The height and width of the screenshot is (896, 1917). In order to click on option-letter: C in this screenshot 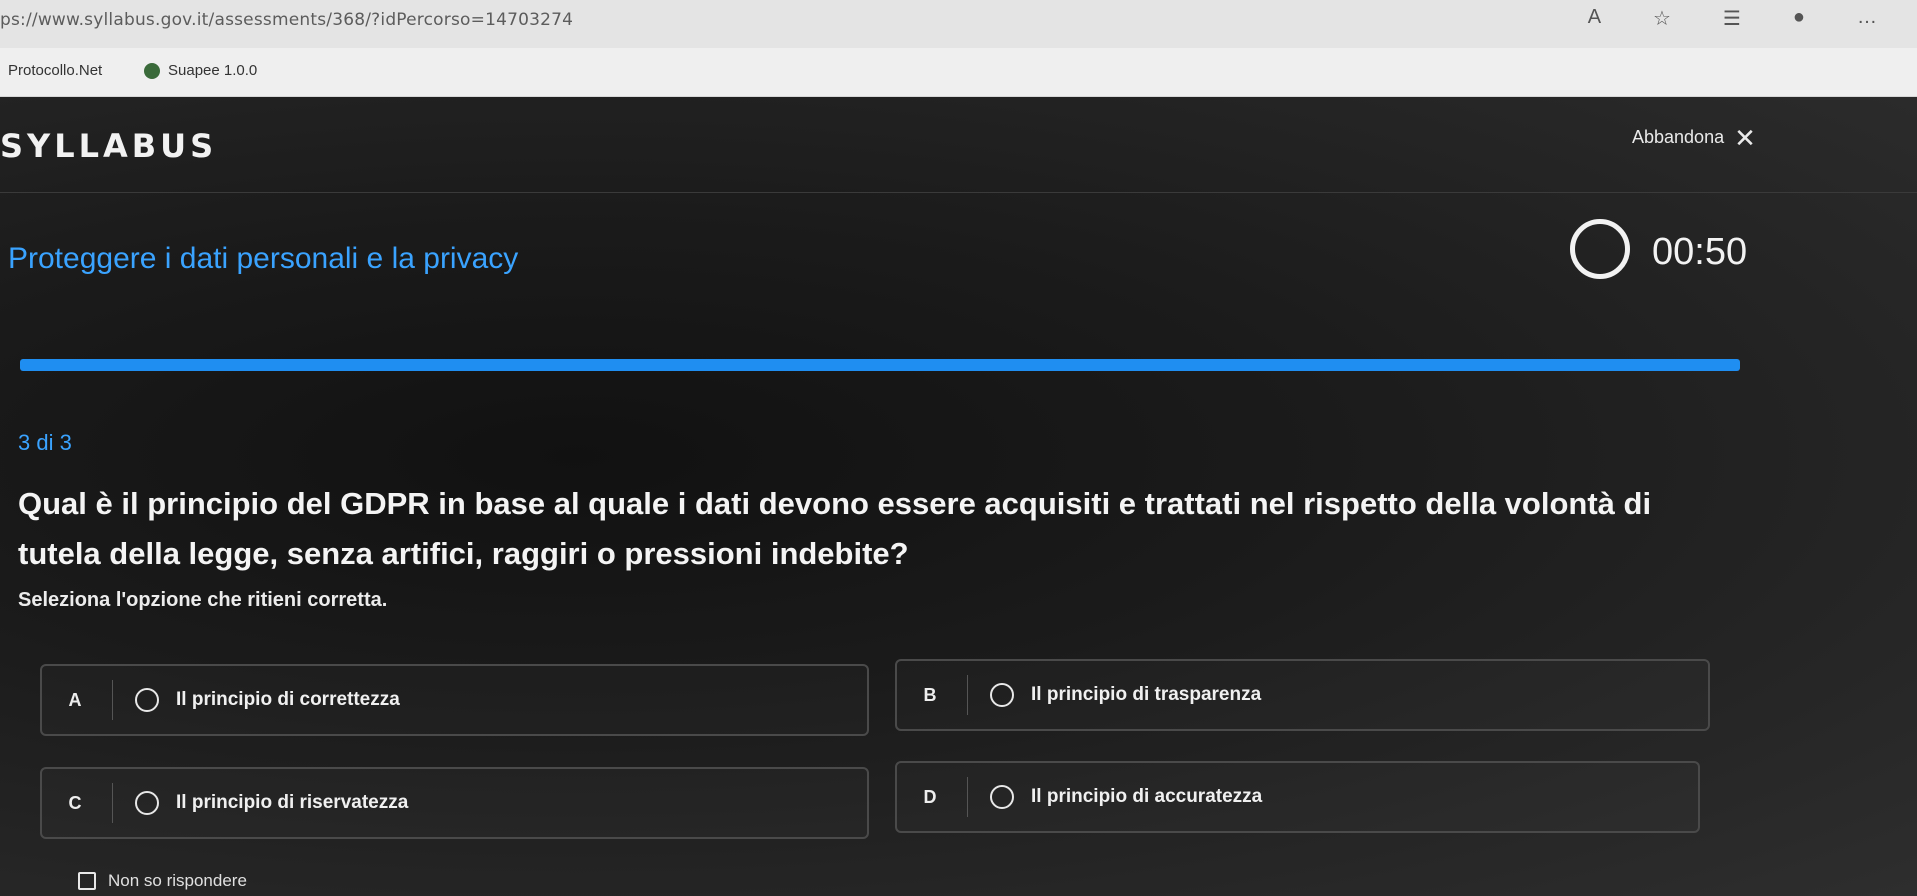, I will do `click(75, 803)`.